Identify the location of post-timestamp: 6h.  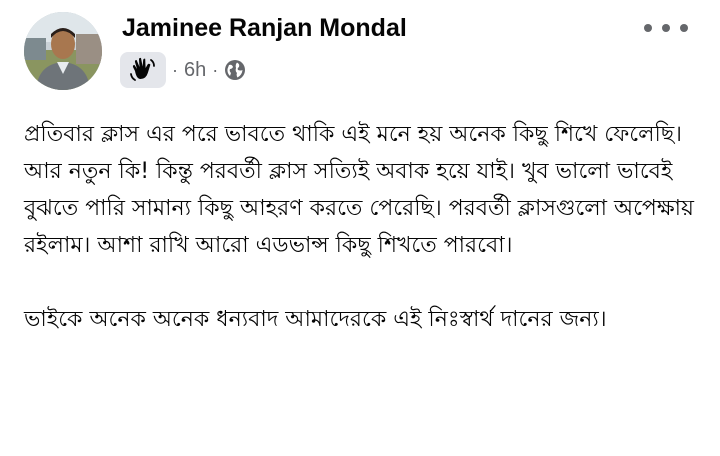
(195, 70).